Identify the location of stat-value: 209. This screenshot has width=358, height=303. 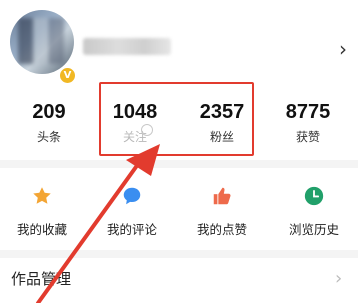
(49, 112).